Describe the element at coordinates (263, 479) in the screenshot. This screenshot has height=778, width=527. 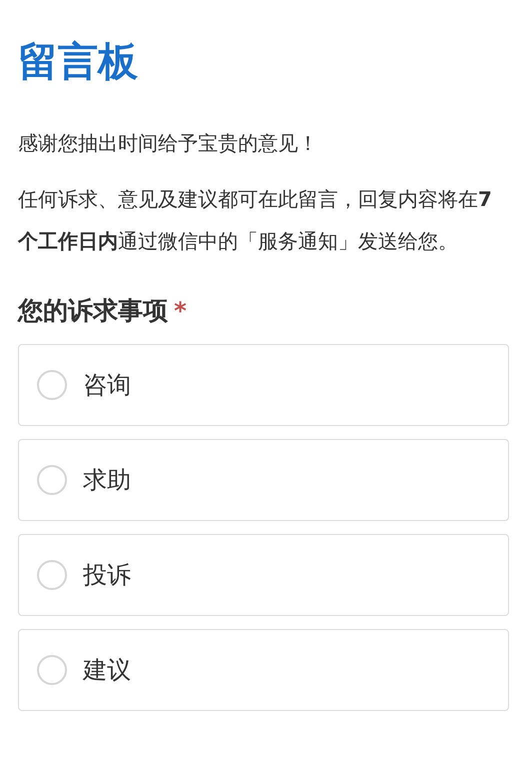
I see `option-card: 求助` at that location.